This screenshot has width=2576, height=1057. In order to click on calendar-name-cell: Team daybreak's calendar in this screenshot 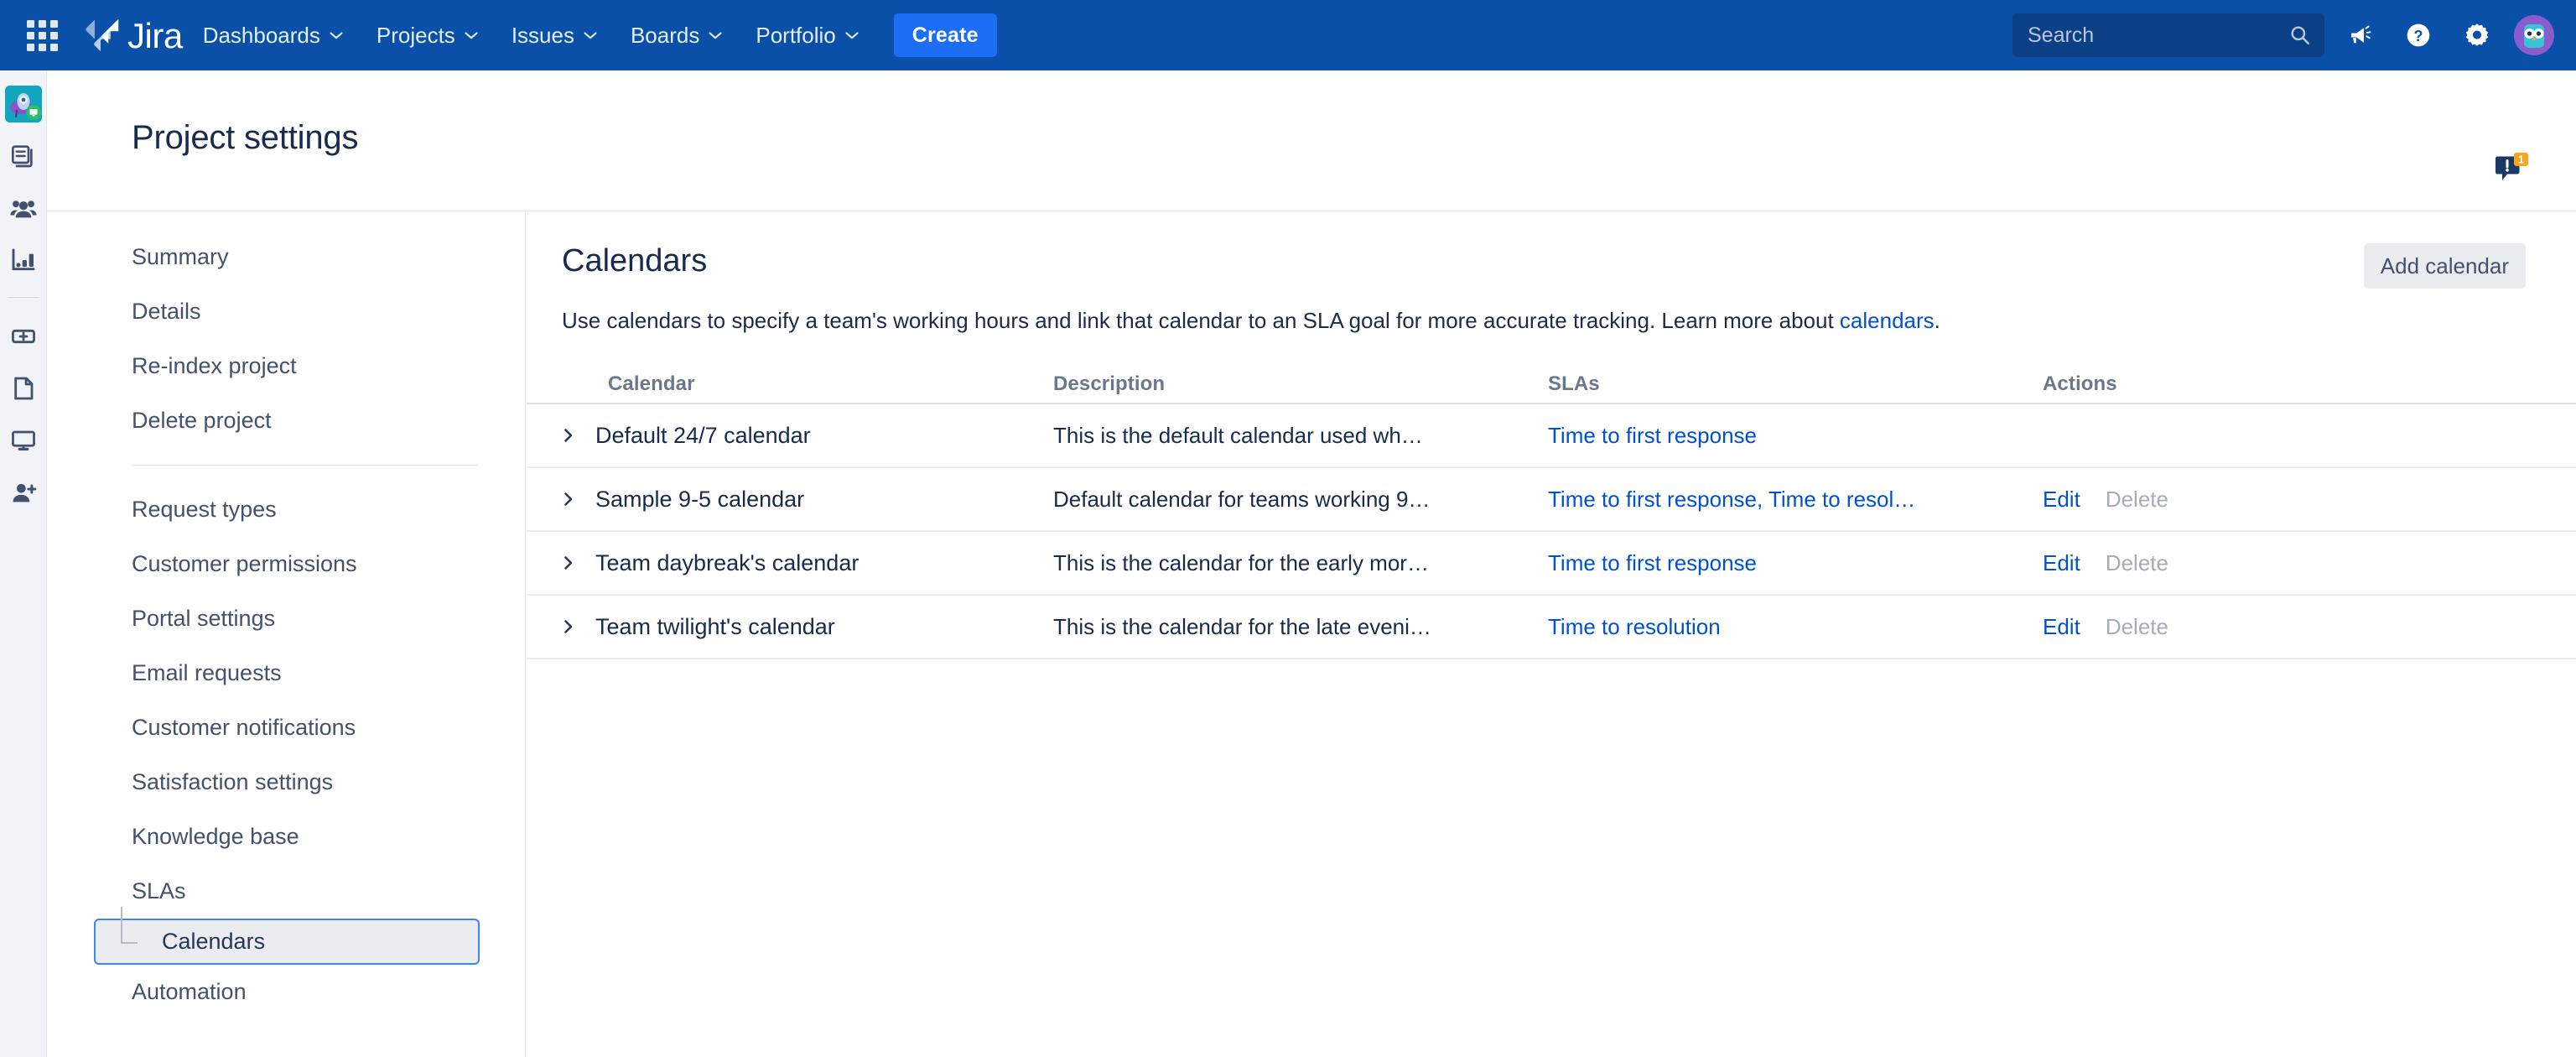, I will do `click(806, 563)`.